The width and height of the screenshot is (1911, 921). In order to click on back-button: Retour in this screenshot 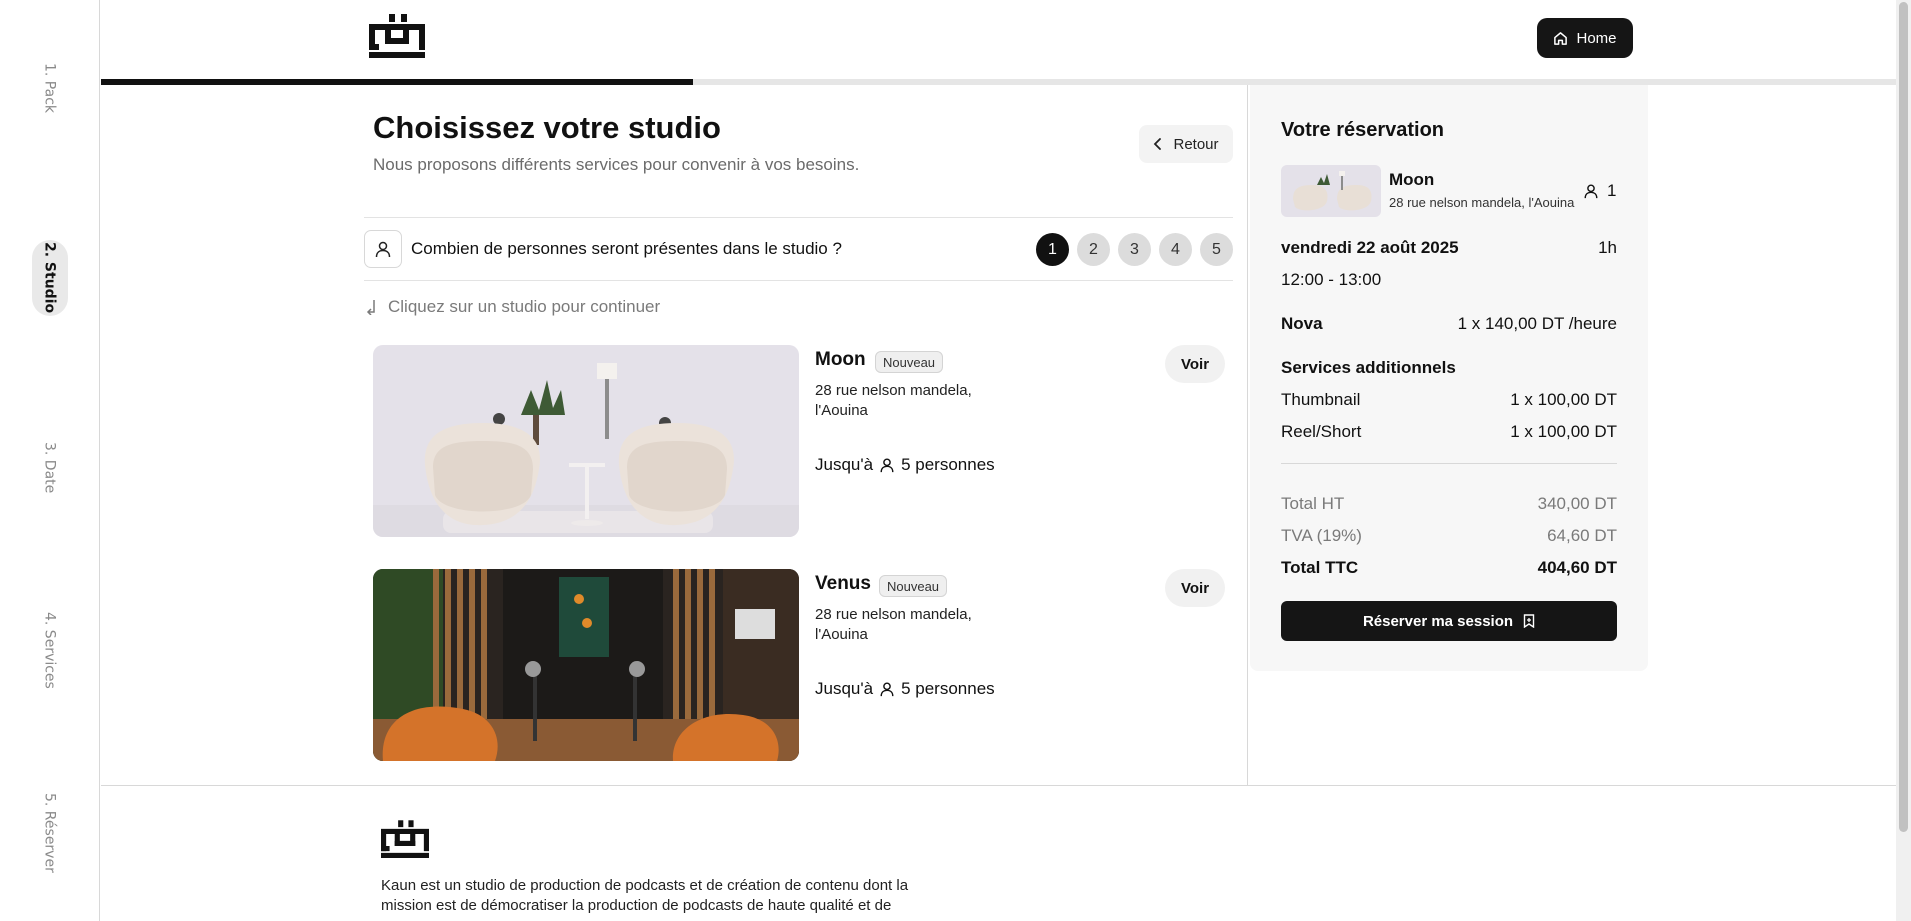, I will do `click(1186, 144)`.